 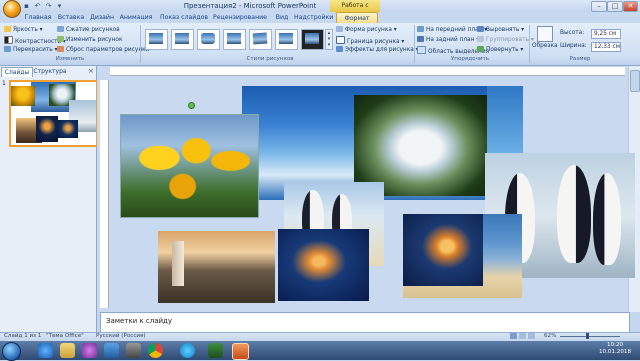 What do you see at coordinates (340, 40) in the screenshot?
I see `picture-border-icon` at bounding box center [340, 40].